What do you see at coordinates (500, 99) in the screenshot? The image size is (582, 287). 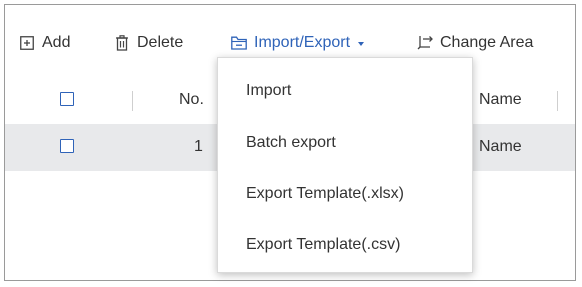 I see `column-header-name: Name` at bounding box center [500, 99].